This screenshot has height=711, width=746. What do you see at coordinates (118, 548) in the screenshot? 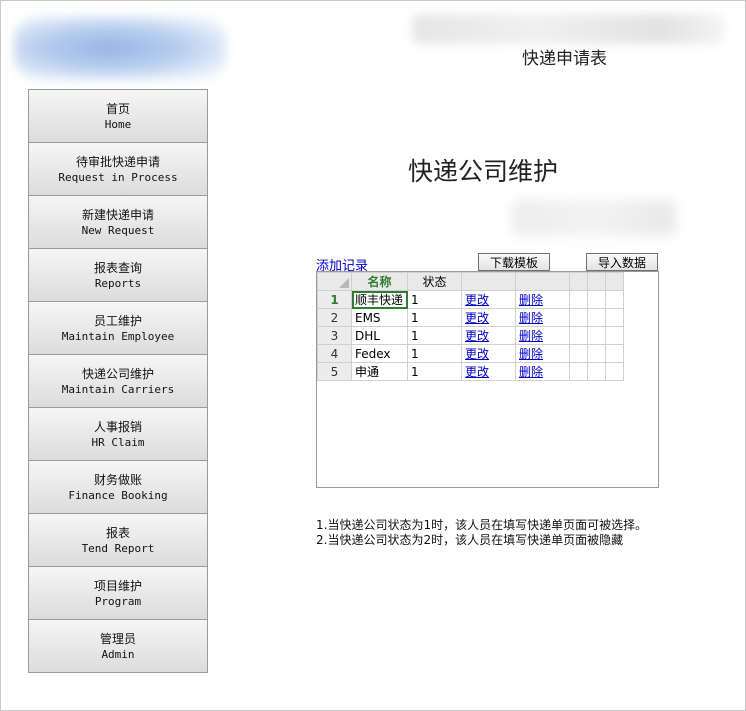
I see `nav-label-en: Tend Report` at bounding box center [118, 548].